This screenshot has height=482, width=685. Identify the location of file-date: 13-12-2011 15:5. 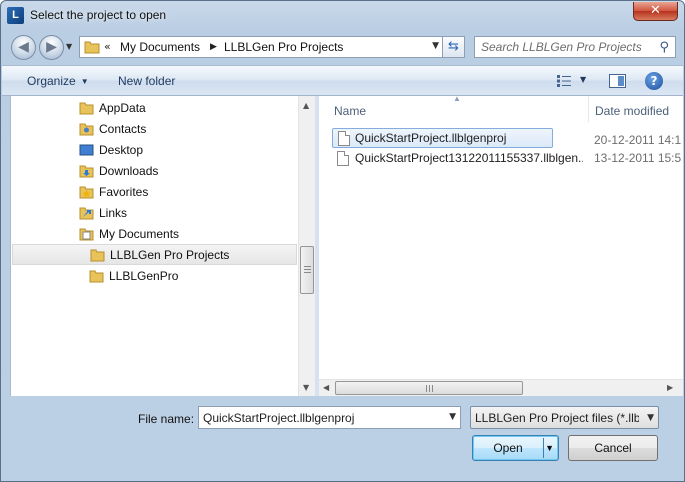
(638, 158).